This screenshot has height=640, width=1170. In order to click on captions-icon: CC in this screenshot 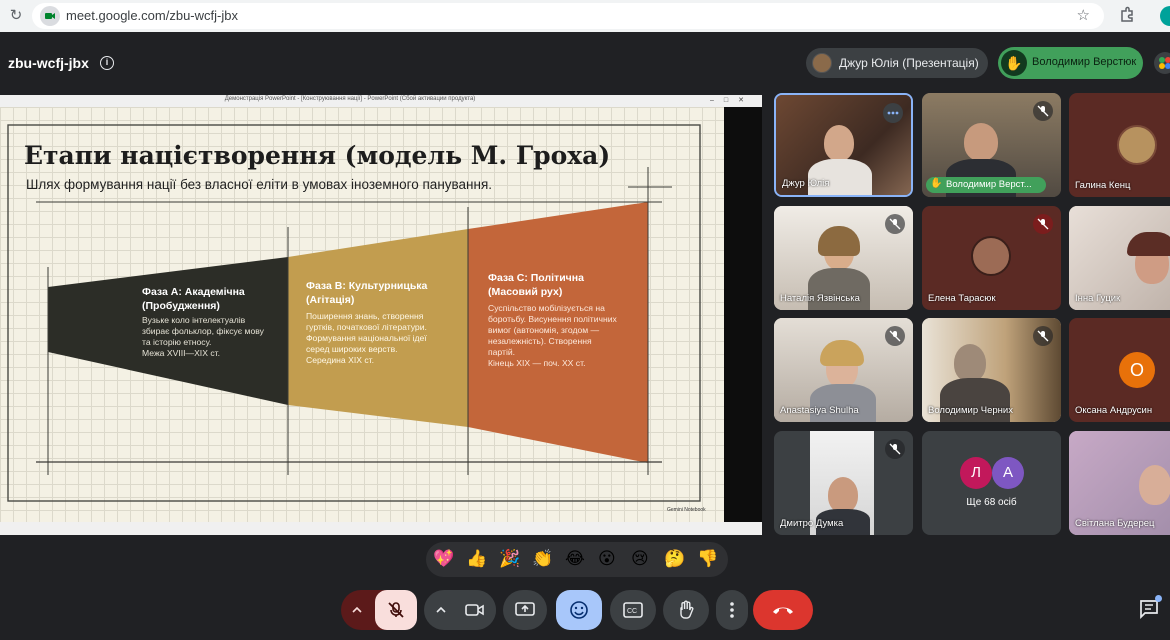, I will do `click(633, 610)`.